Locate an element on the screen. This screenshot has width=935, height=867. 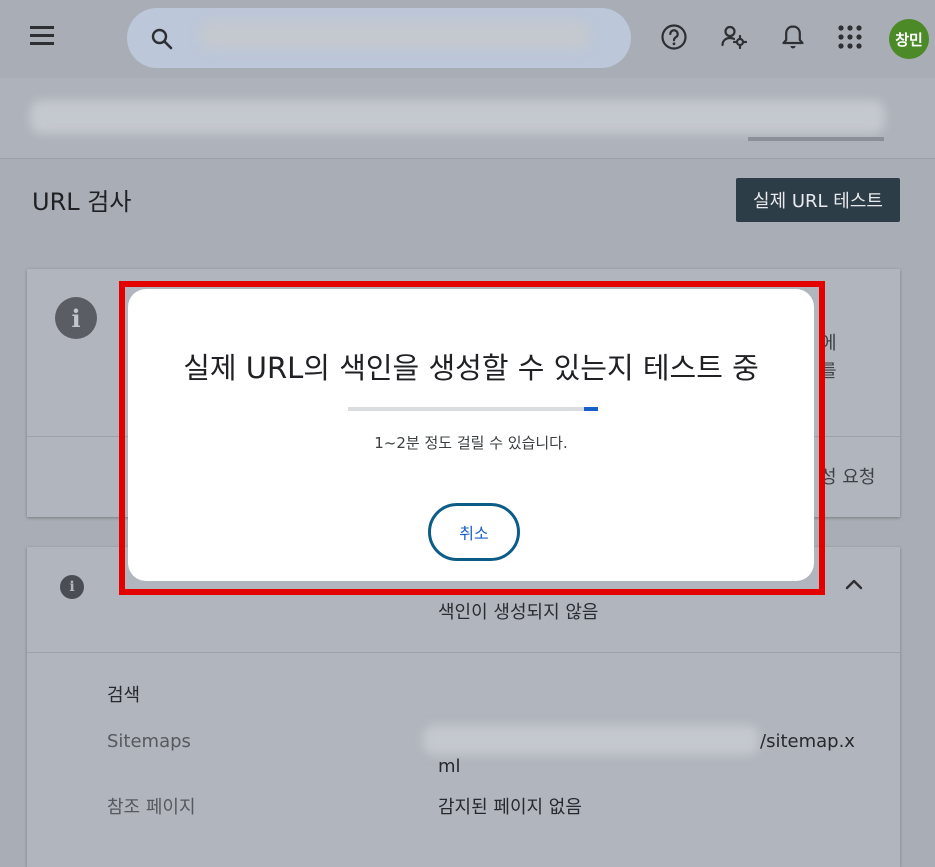
search-icon is located at coordinates (162, 39).